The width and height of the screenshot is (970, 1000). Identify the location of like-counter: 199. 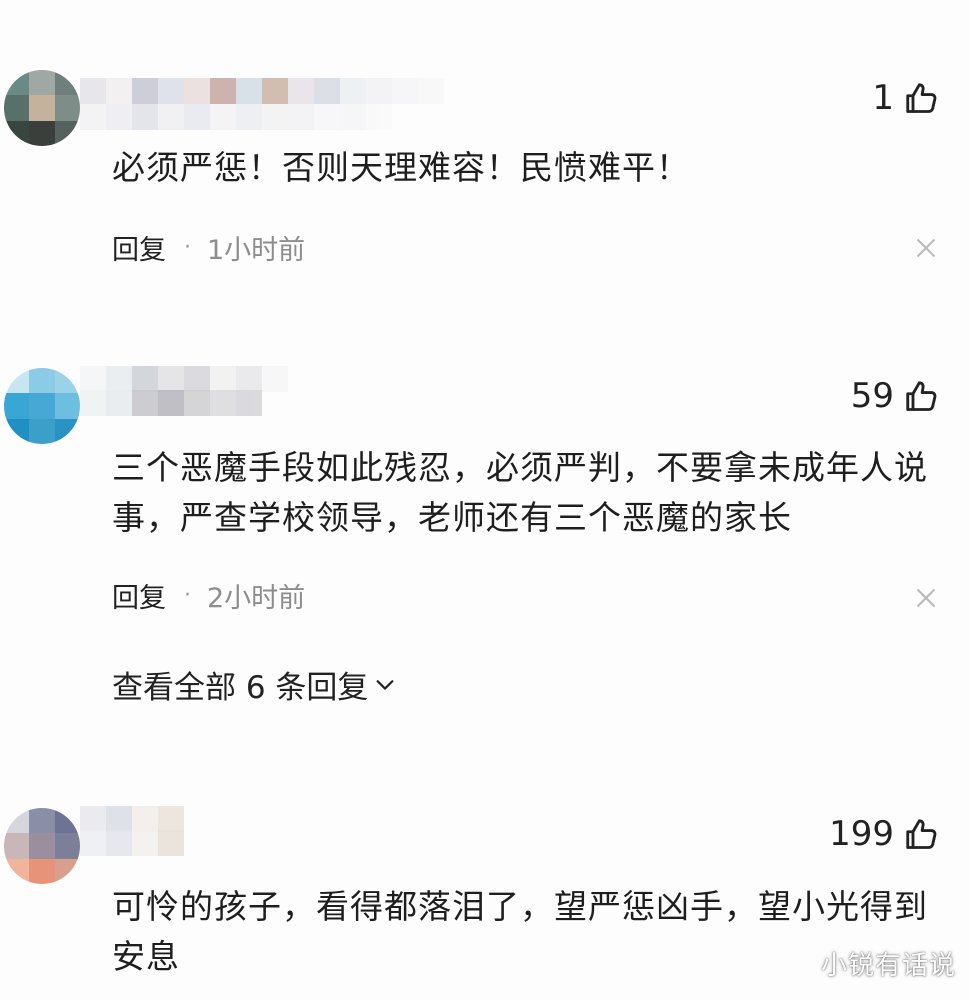
(884, 834).